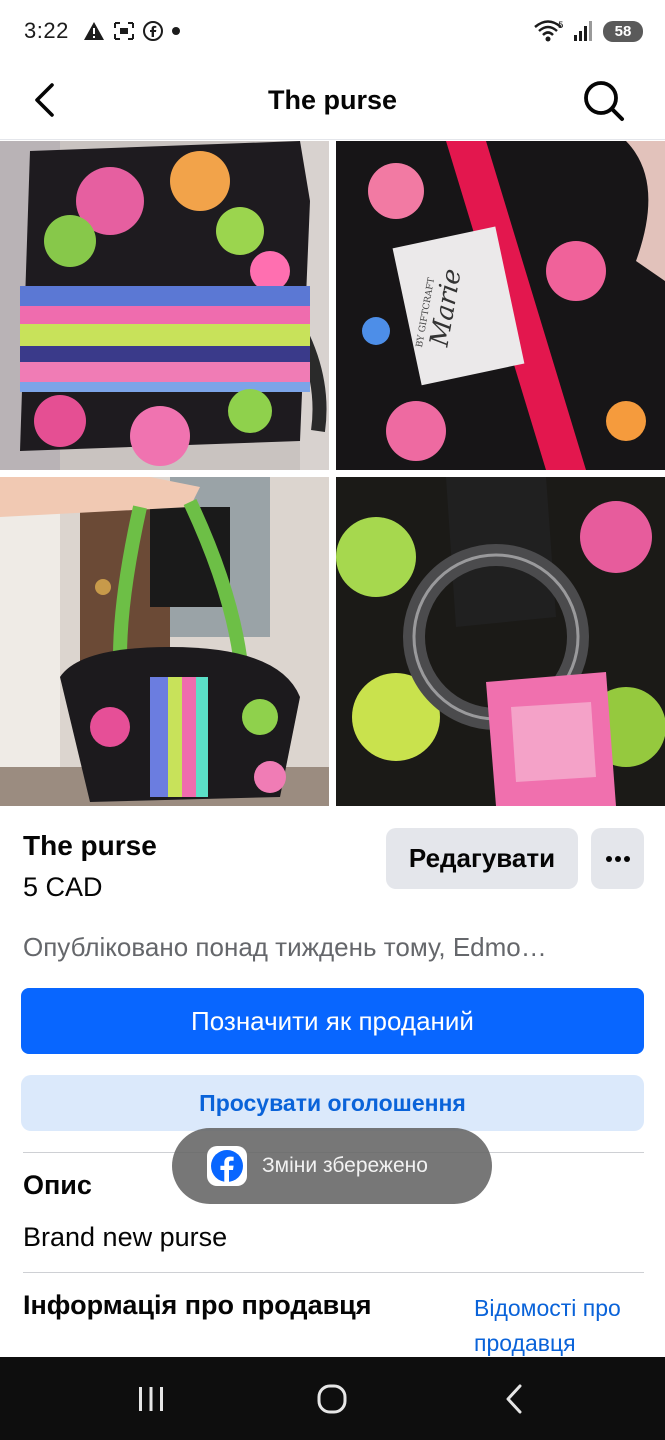  I want to click on mark-as-sold-button: Позначити як проданий, so click(332, 1021).